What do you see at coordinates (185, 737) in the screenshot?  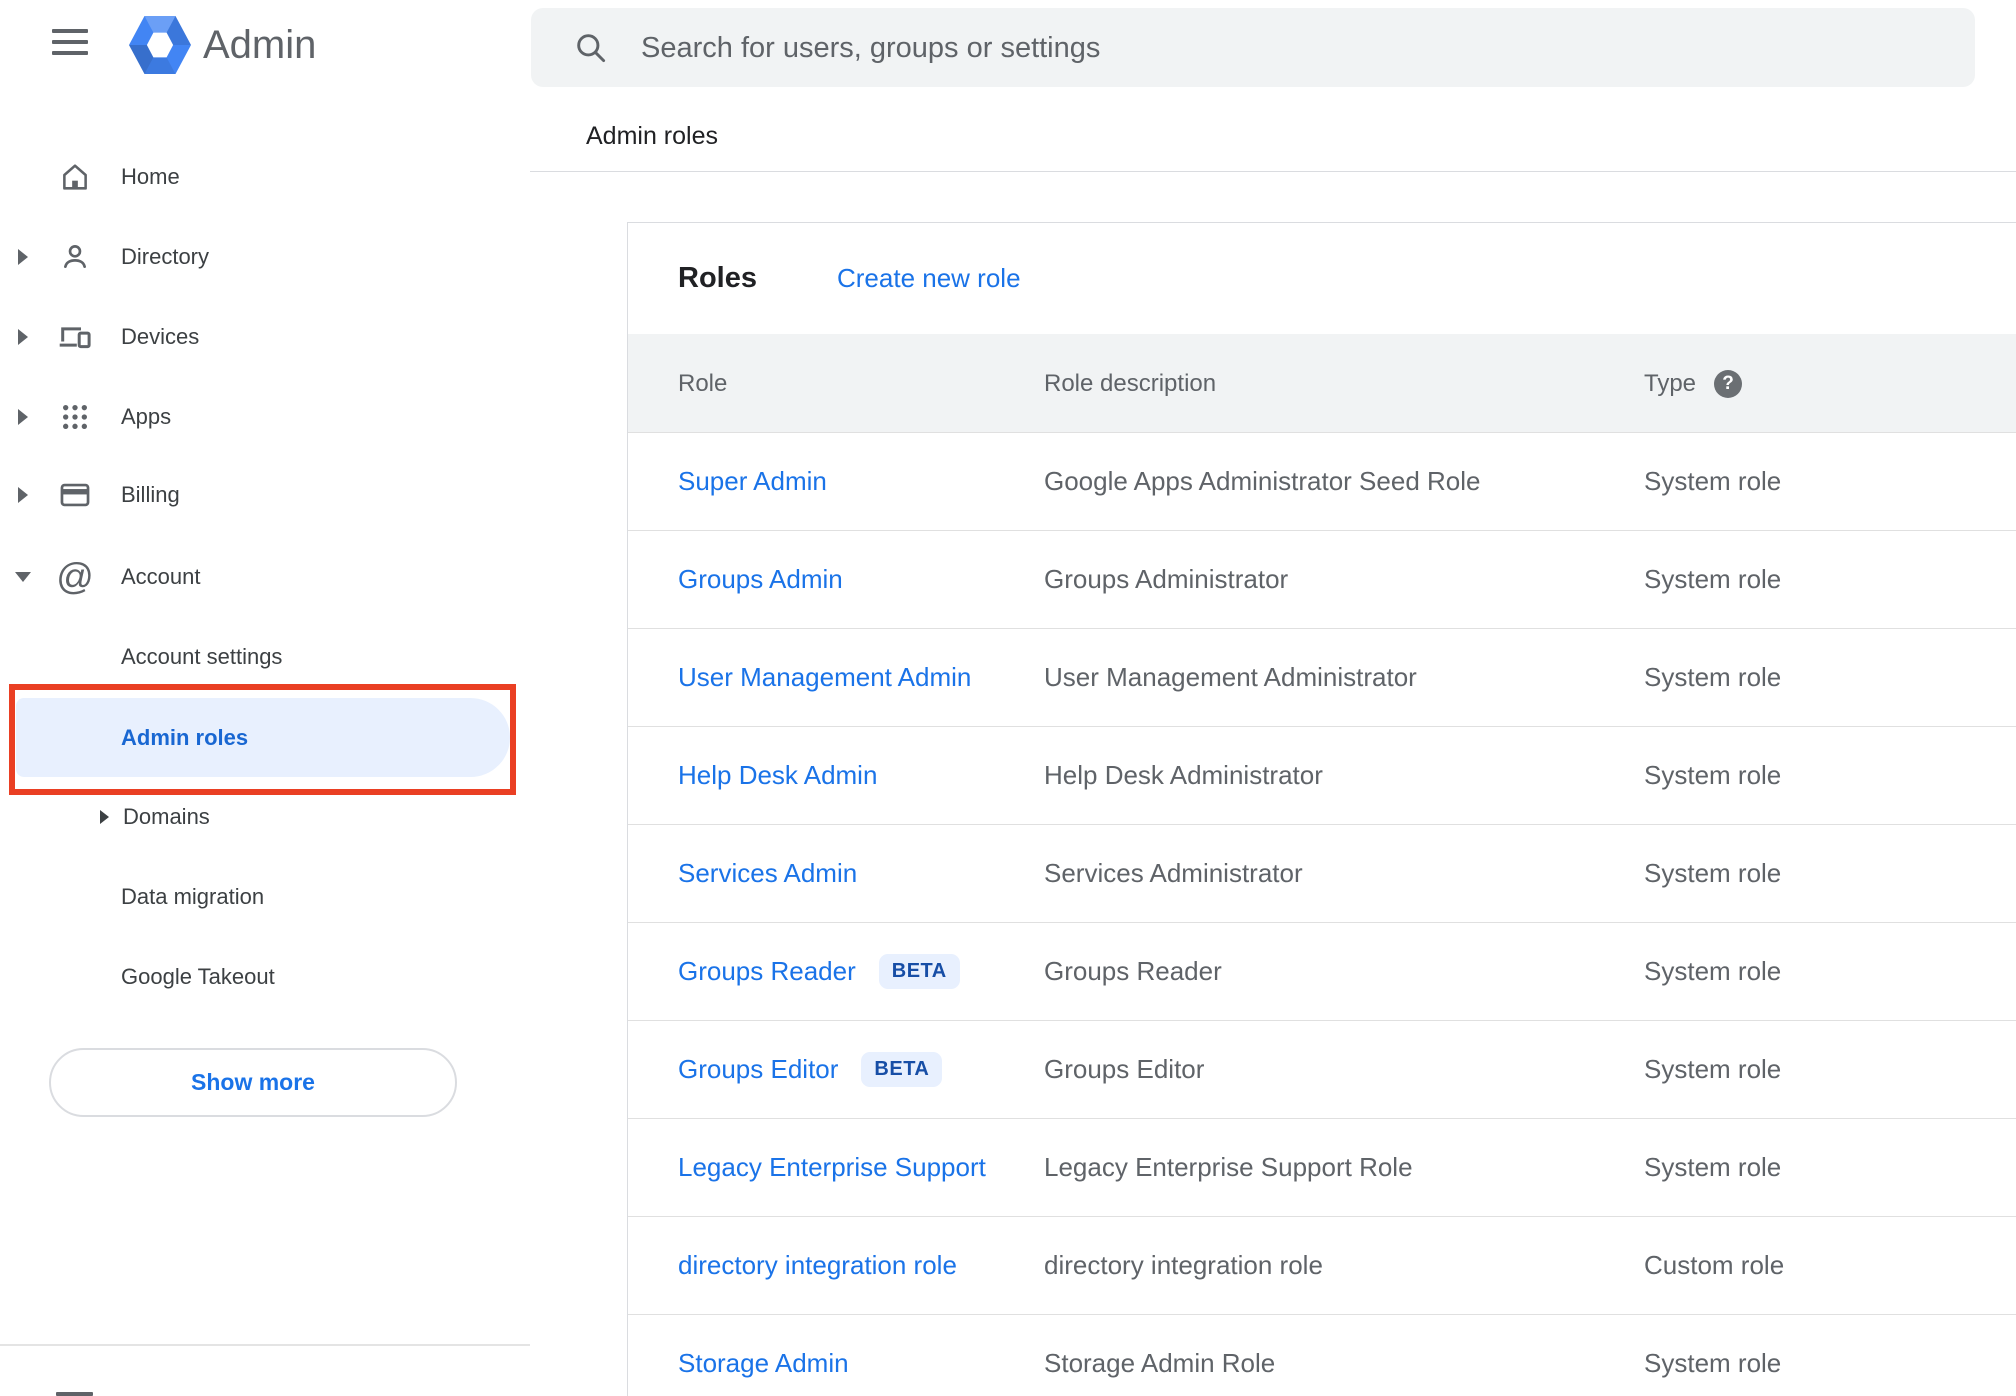 I see `sidebar-item-label: Admin roles` at bounding box center [185, 737].